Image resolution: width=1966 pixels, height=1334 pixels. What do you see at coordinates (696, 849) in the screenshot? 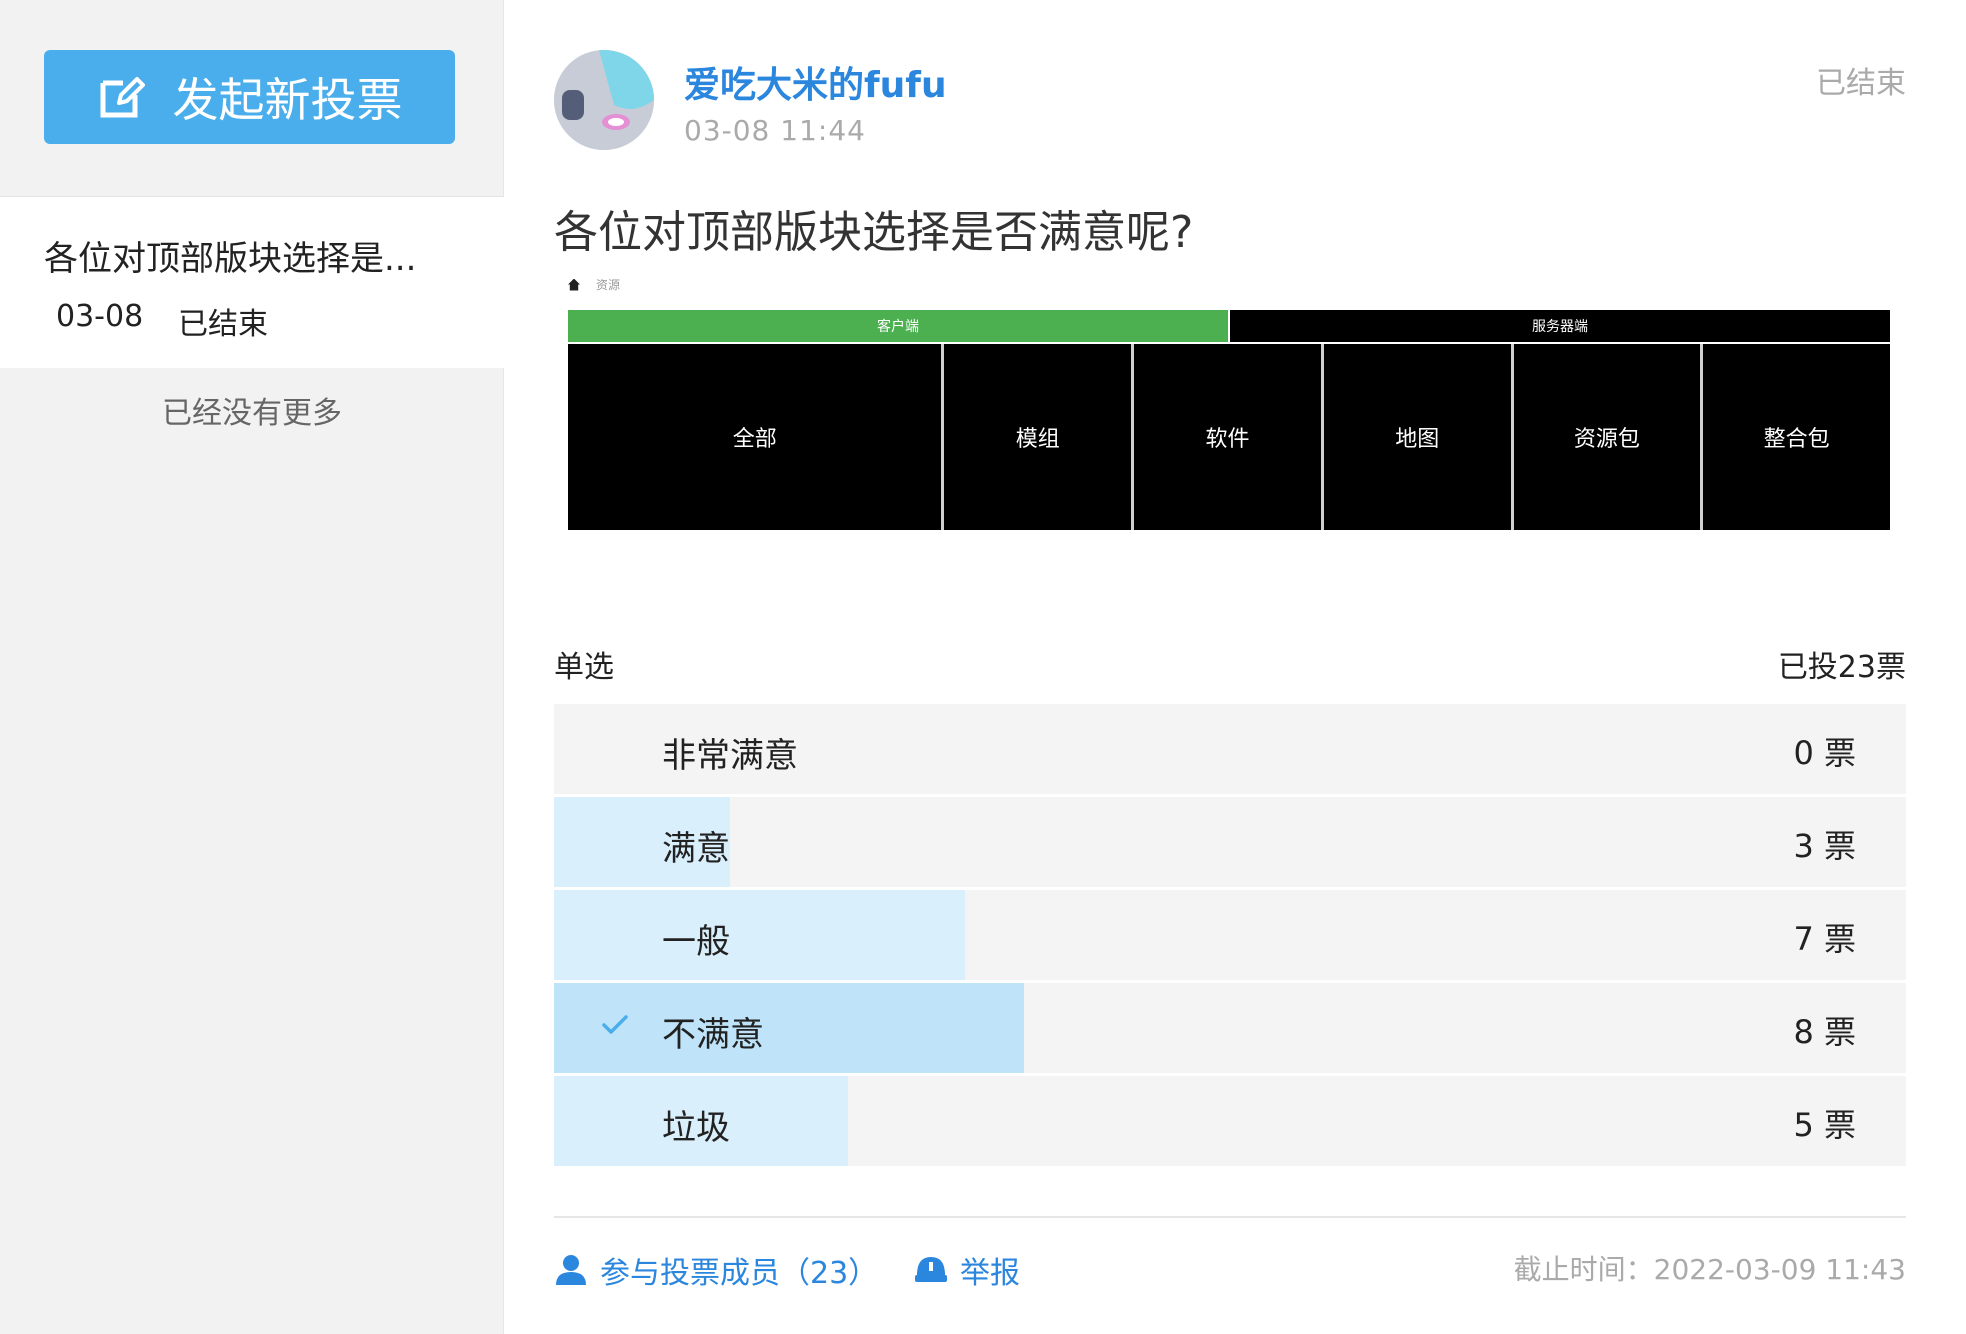
I see `option-label: 满意` at bounding box center [696, 849].